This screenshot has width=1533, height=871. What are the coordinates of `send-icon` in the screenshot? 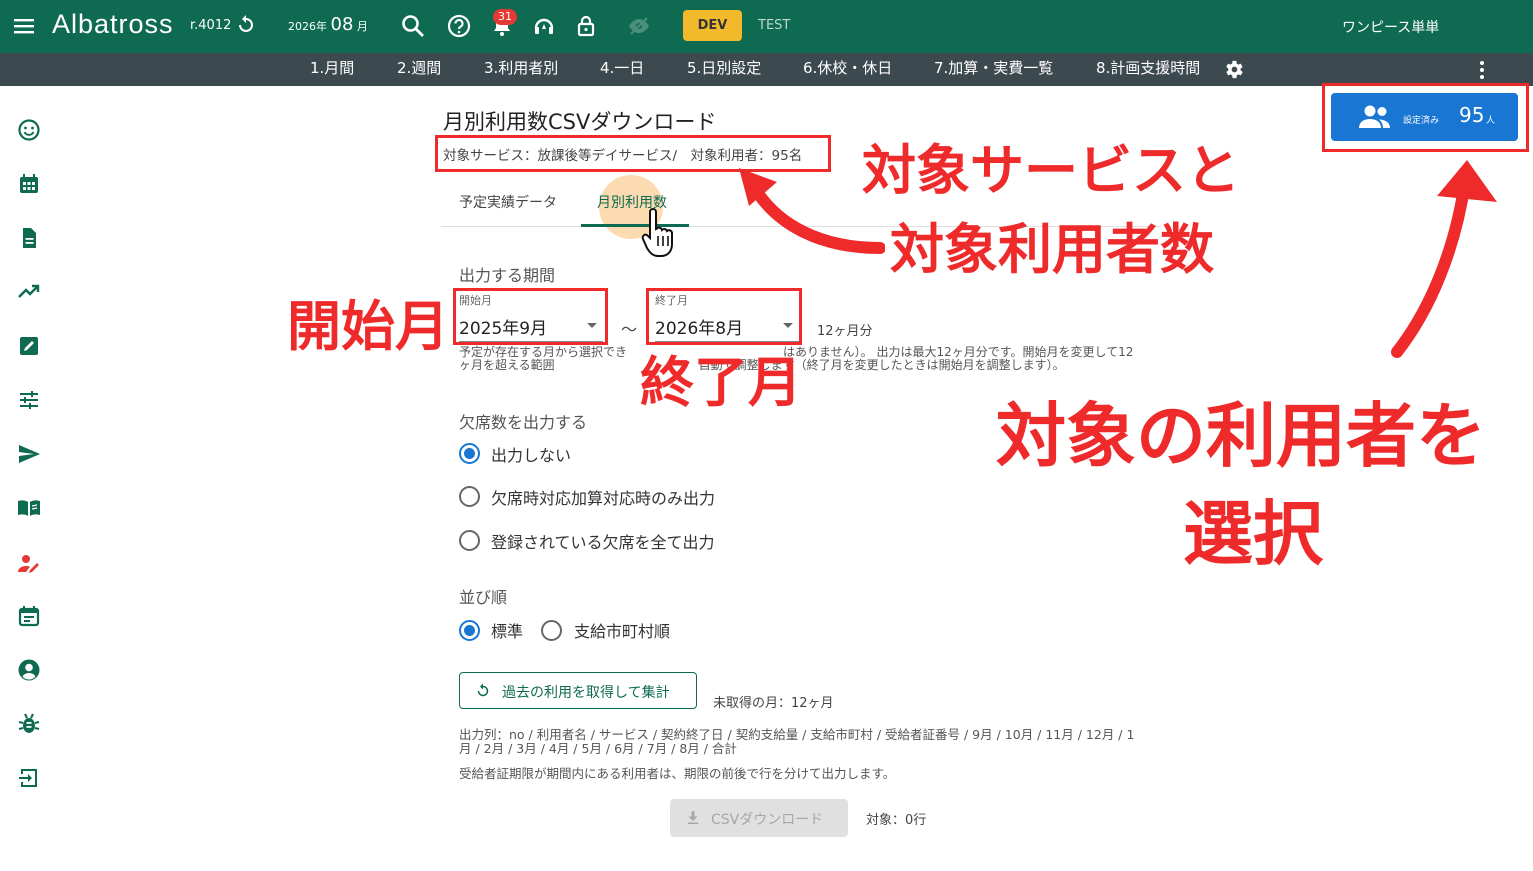 It's located at (29, 454).